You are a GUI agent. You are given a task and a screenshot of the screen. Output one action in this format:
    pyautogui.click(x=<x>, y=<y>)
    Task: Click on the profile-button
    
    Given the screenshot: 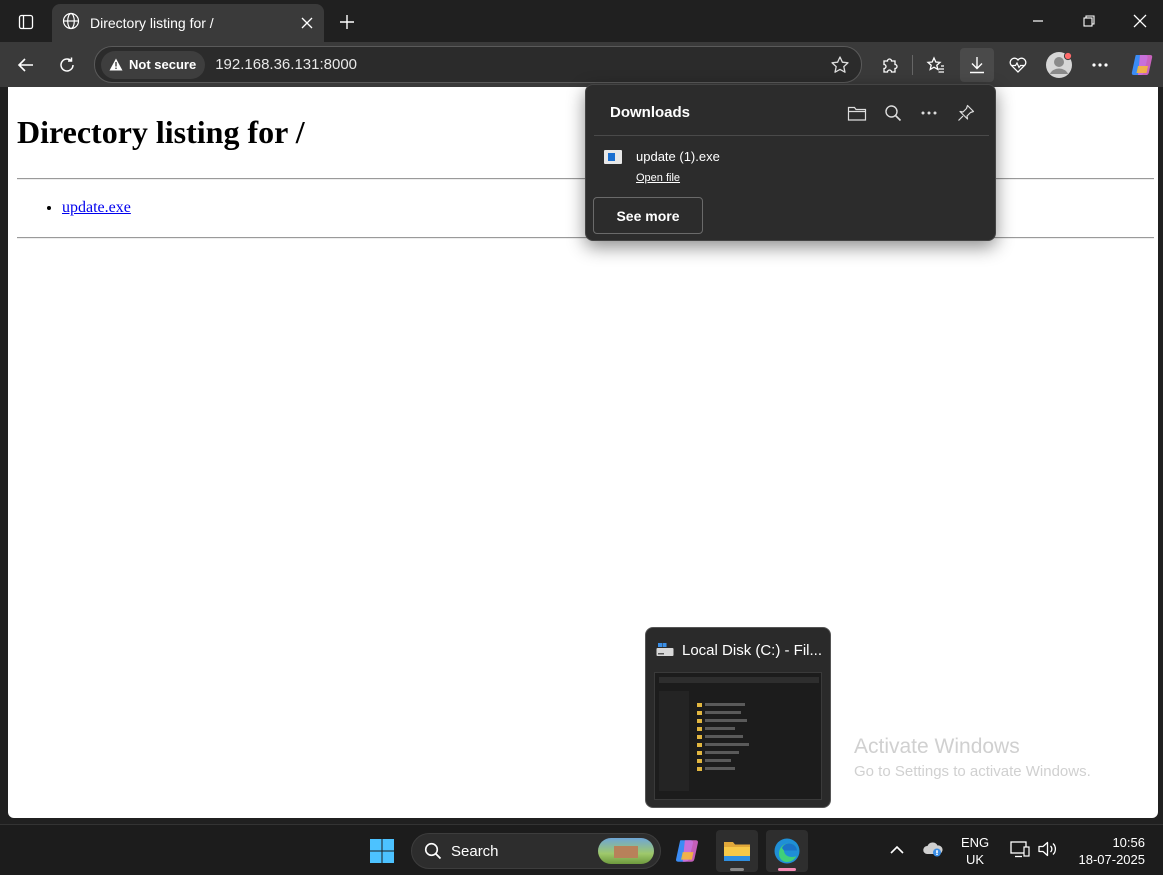 What is the action you would take?
    pyautogui.click(x=1059, y=65)
    